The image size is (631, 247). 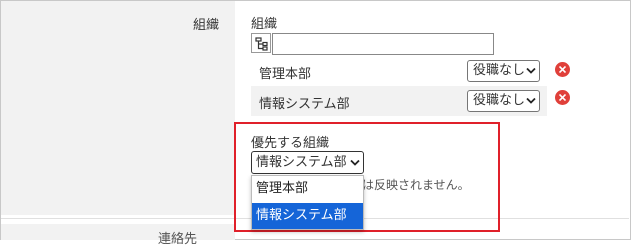 I want to click on org-field-label: 組織, so click(x=205, y=25).